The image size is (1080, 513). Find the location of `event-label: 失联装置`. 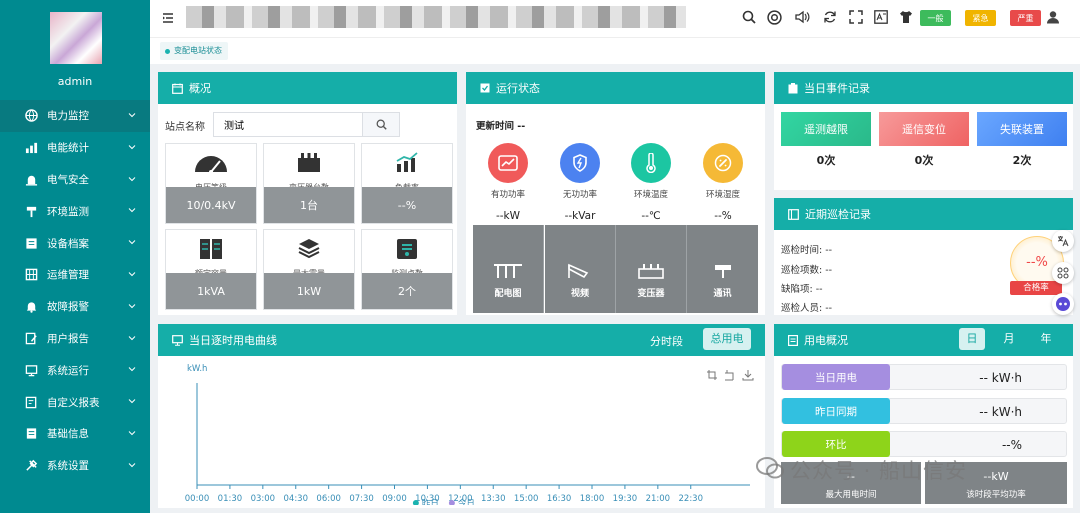

event-label: 失联装置 is located at coordinates (1022, 129).